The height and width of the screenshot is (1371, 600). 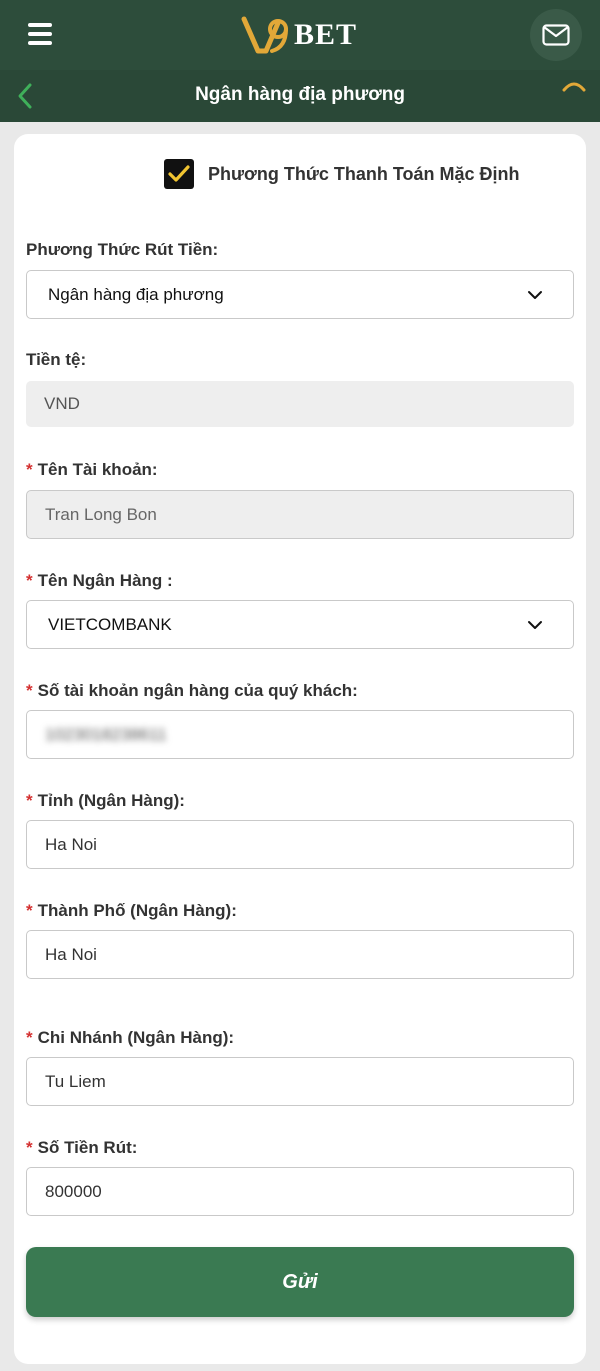 I want to click on account-number-input: 1023018238611, so click(x=300, y=734).